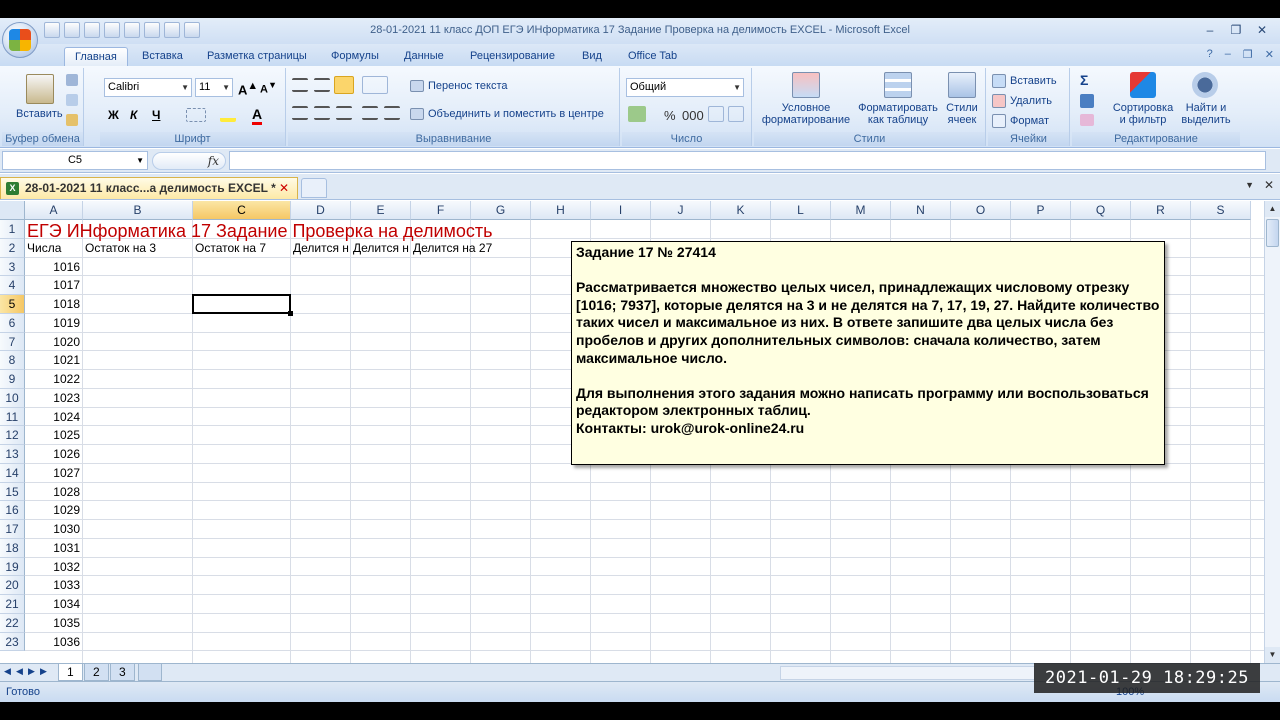 The height and width of the screenshot is (720, 1280). Describe the element at coordinates (72, 120) in the screenshot. I see `format-painter-icon` at that location.